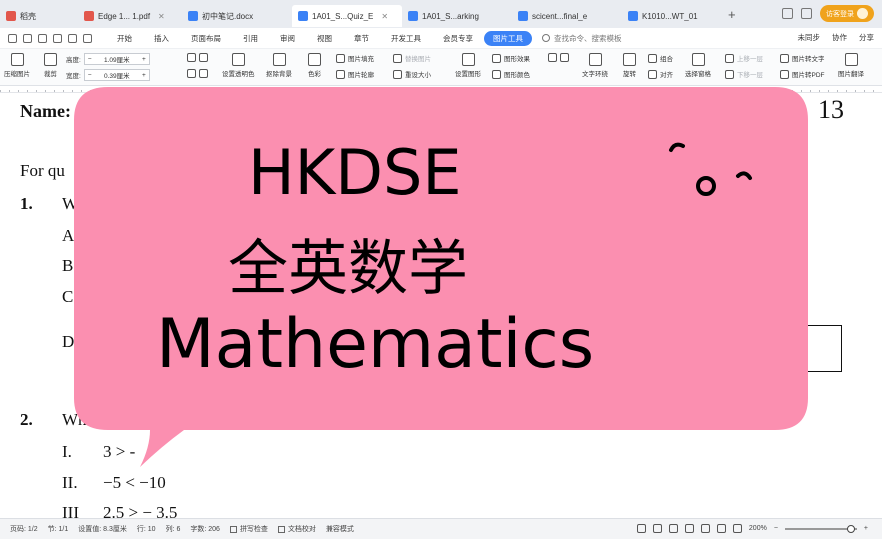 The image size is (882, 551). Describe the element at coordinates (468, 59) in the screenshot. I see `shape-icon` at that location.